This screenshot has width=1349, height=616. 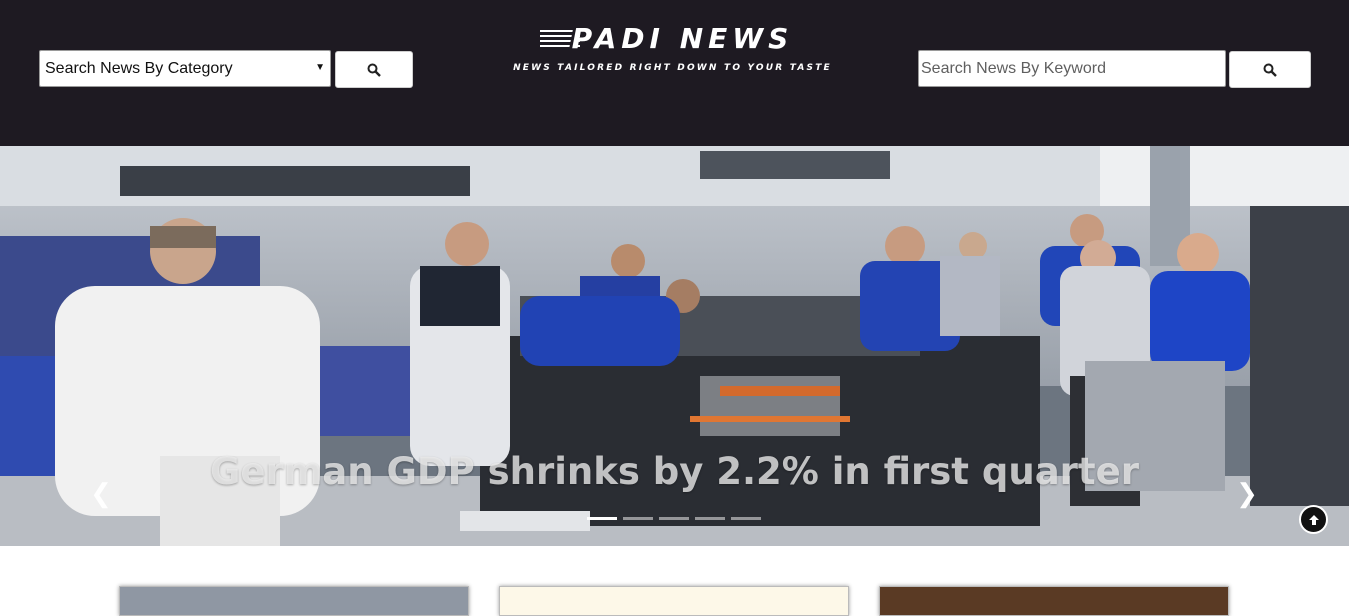 I want to click on brand-tagline: News Tailored right down to your Taste, so click(x=672, y=68).